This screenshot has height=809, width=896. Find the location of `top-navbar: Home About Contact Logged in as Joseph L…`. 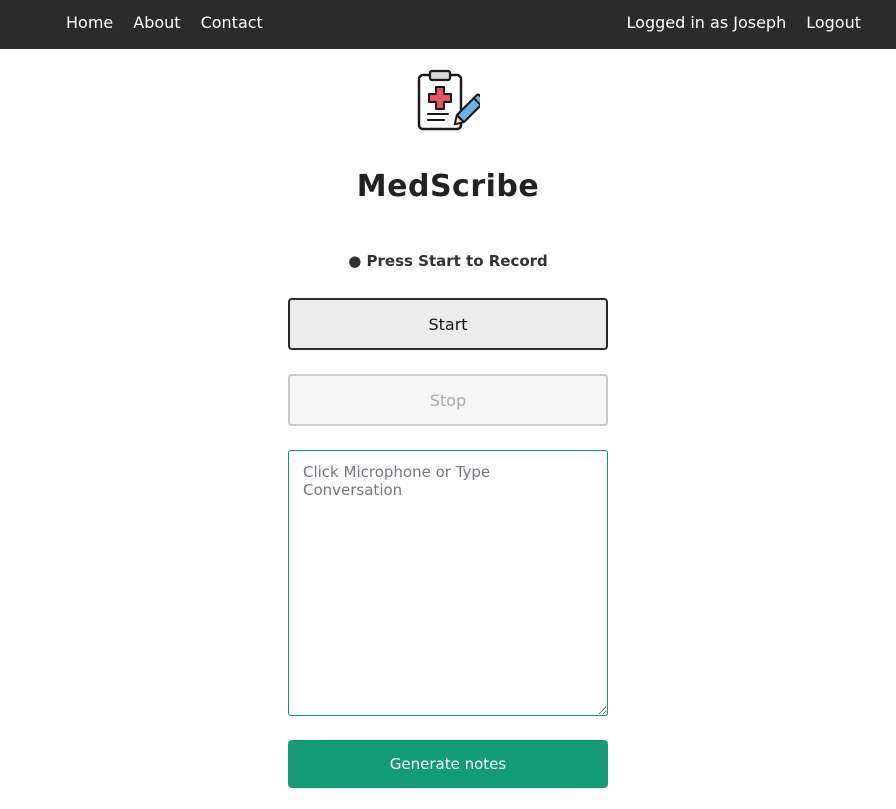

top-navbar: Home About Contact Logged in as Joseph L… is located at coordinates (448, 24).